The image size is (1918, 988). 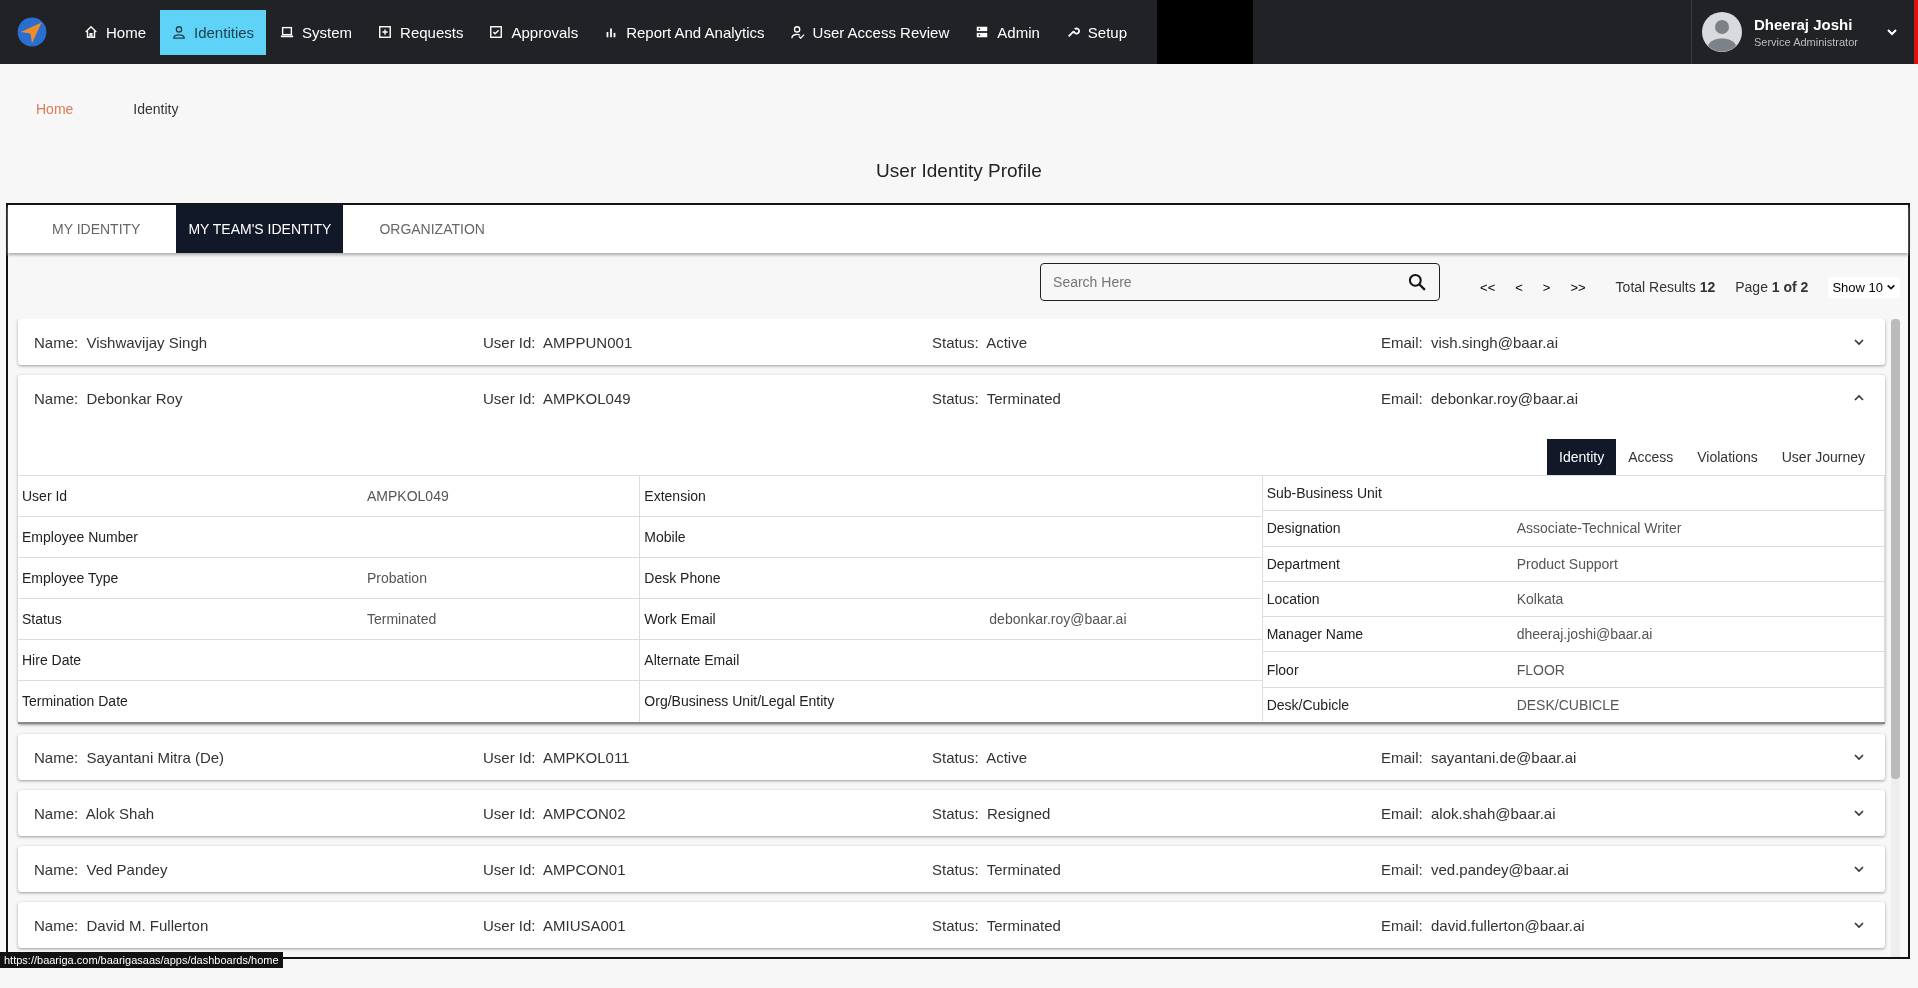 What do you see at coordinates (1605, 813) in the screenshot?
I see `email-field: Email: alok.shah@baar.ai` at bounding box center [1605, 813].